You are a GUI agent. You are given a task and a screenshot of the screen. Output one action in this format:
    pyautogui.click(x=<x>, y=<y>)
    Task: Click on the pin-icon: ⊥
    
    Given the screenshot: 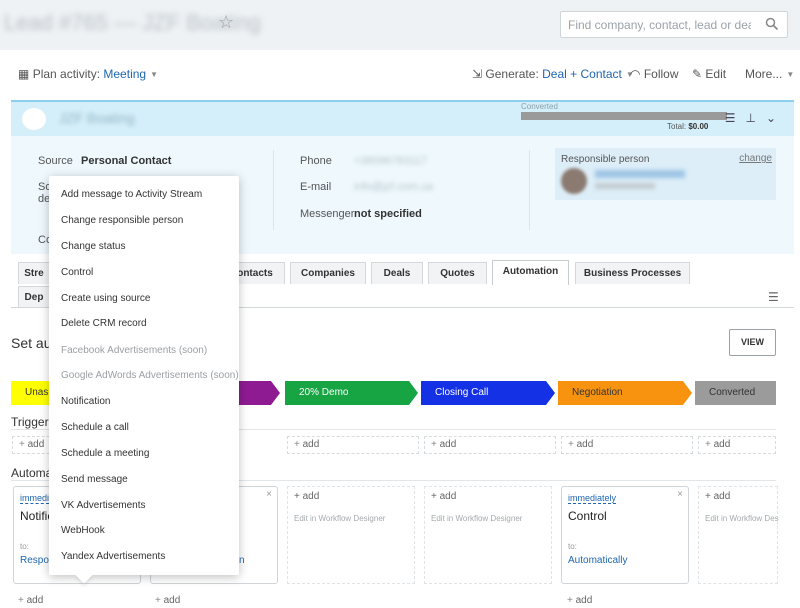 What is the action you would take?
    pyautogui.click(x=755, y=118)
    